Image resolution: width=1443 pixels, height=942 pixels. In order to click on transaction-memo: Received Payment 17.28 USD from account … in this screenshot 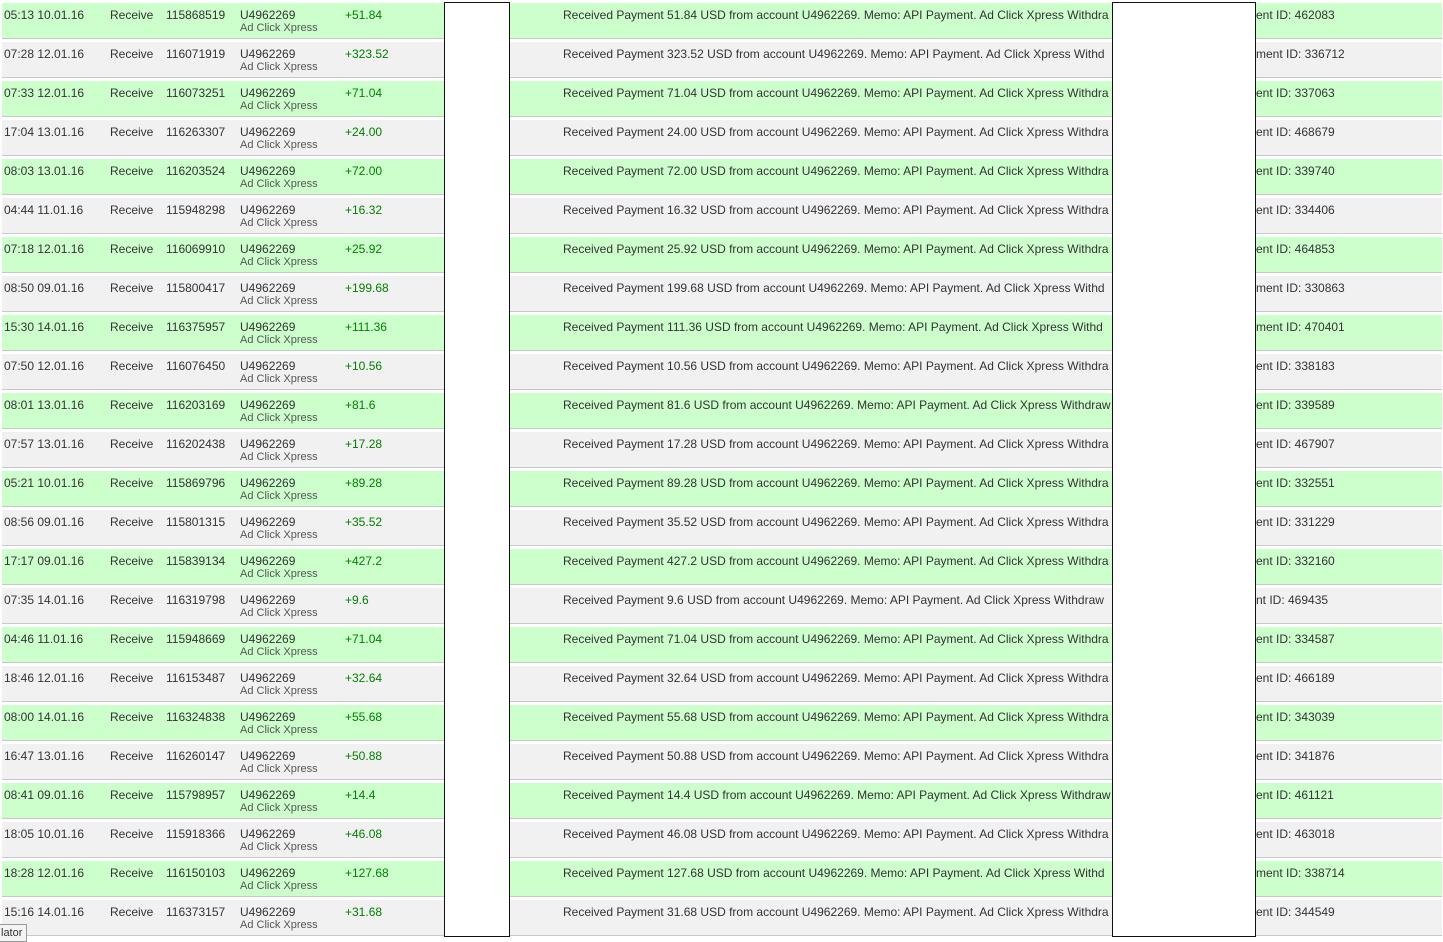, I will do `click(836, 444)`.